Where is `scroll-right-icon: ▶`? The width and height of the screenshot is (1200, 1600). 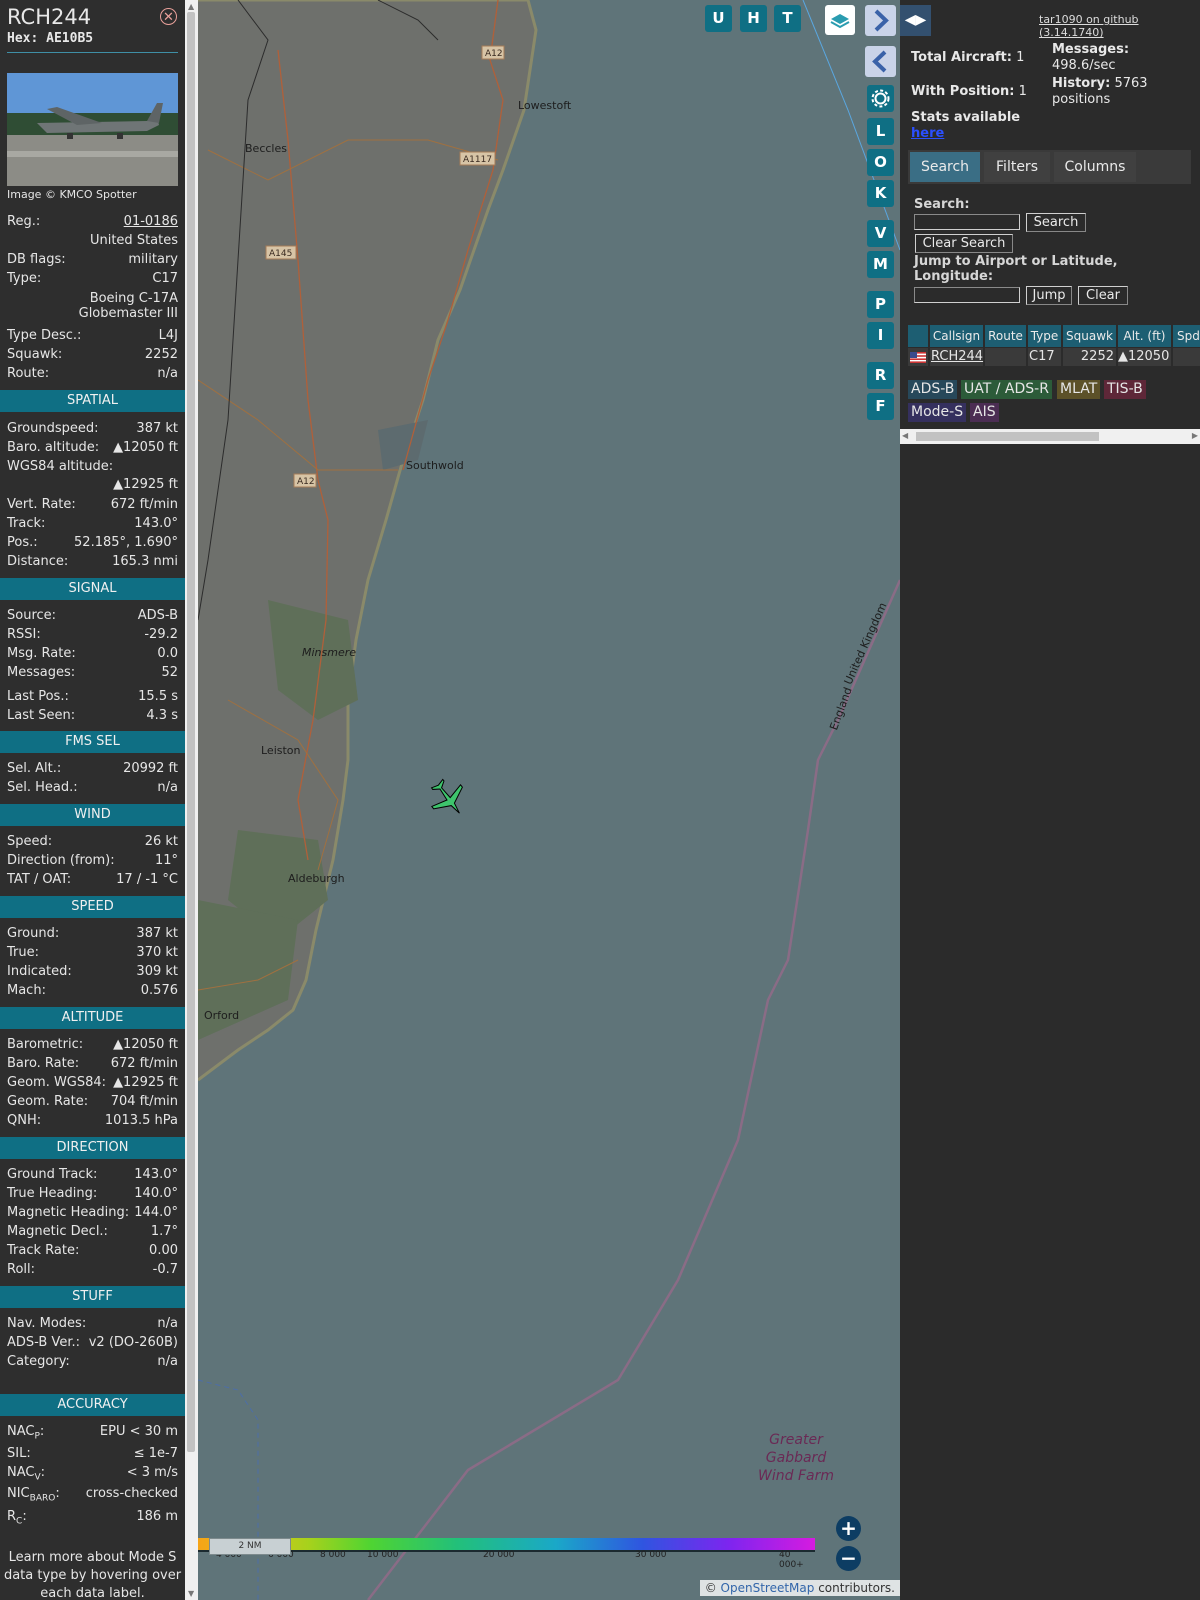 scroll-right-icon: ▶ is located at coordinates (1195, 435).